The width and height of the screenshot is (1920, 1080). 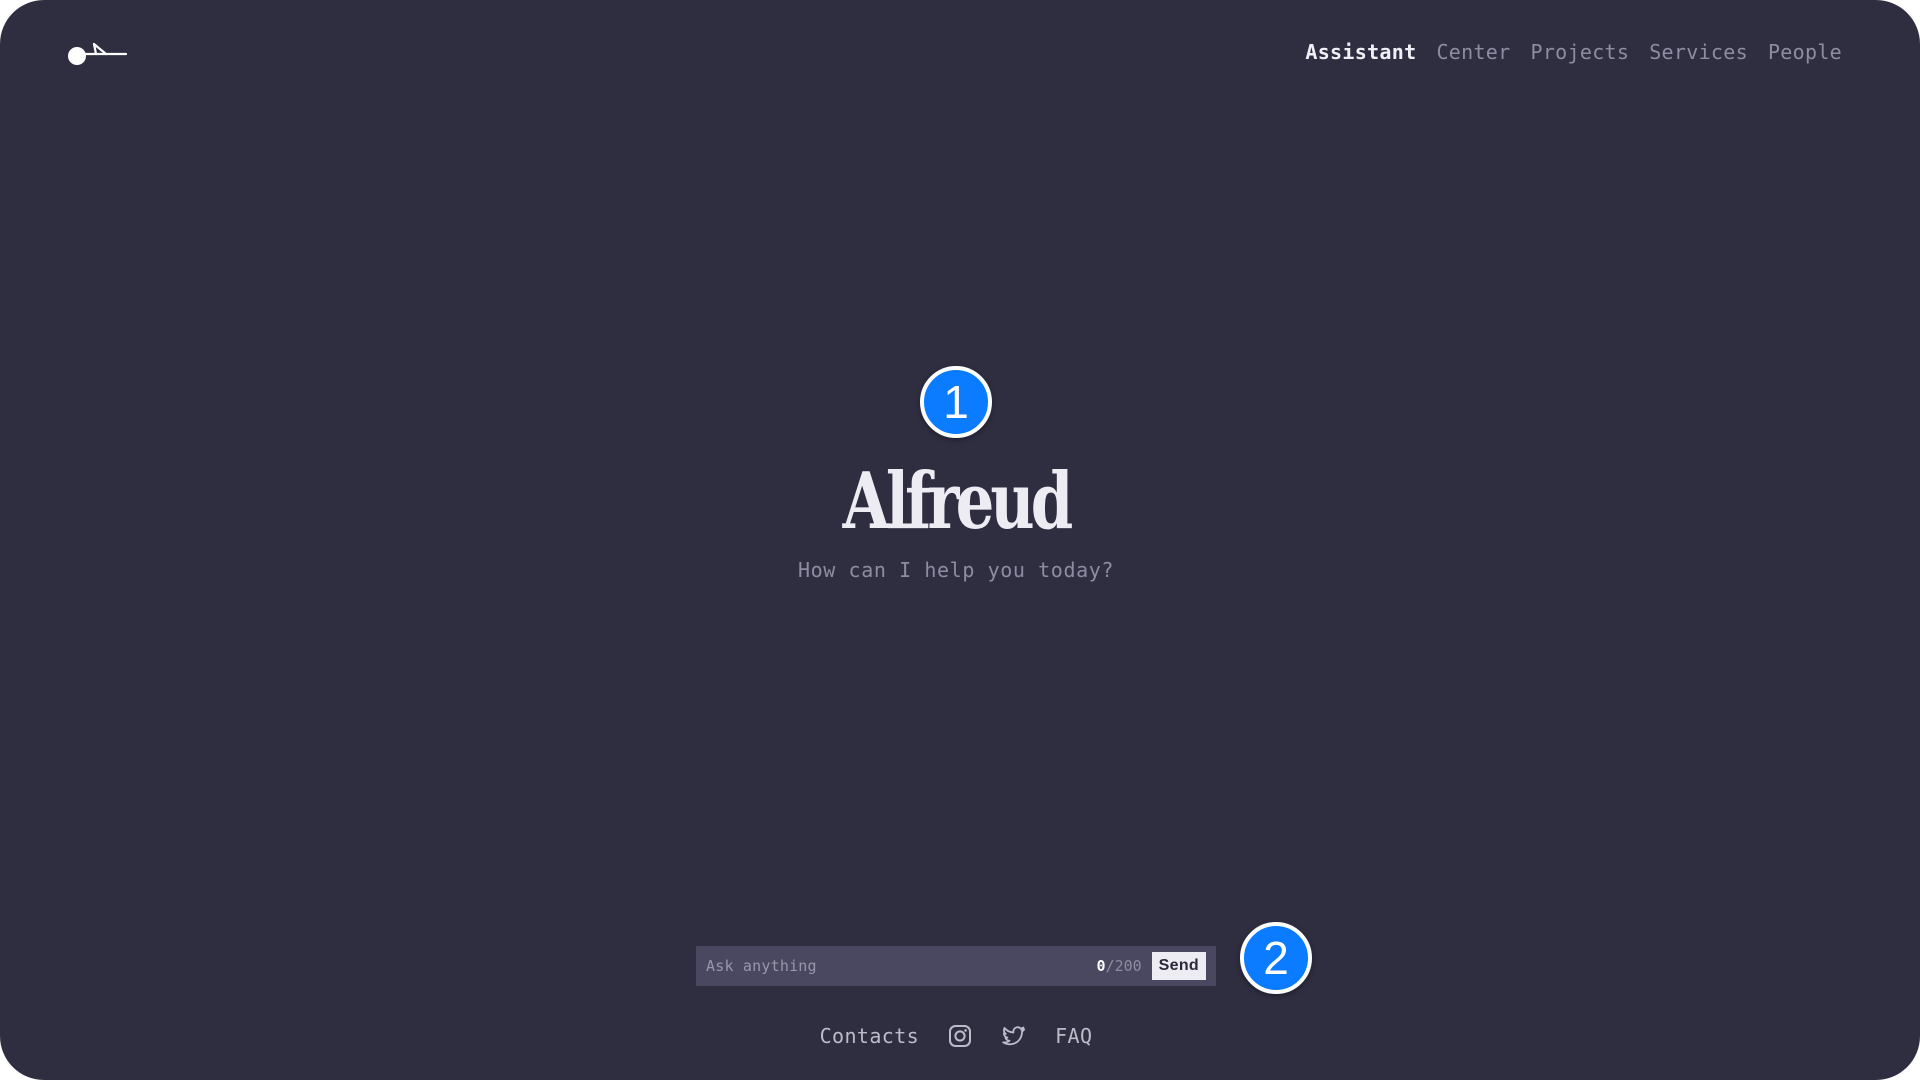 I want to click on annotation-badge-2: 2, so click(x=1276, y=958).